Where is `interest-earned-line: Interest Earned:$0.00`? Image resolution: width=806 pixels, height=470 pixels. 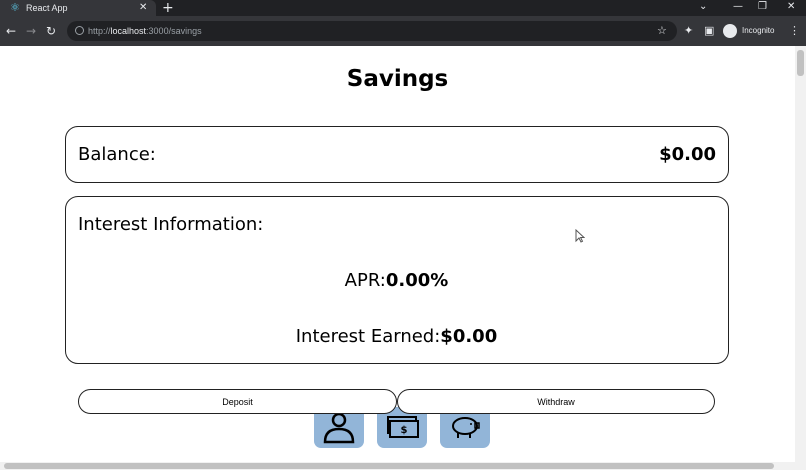 interest-earned-line: Interest Earned:$0.00 is located at coordinates (396, 337).